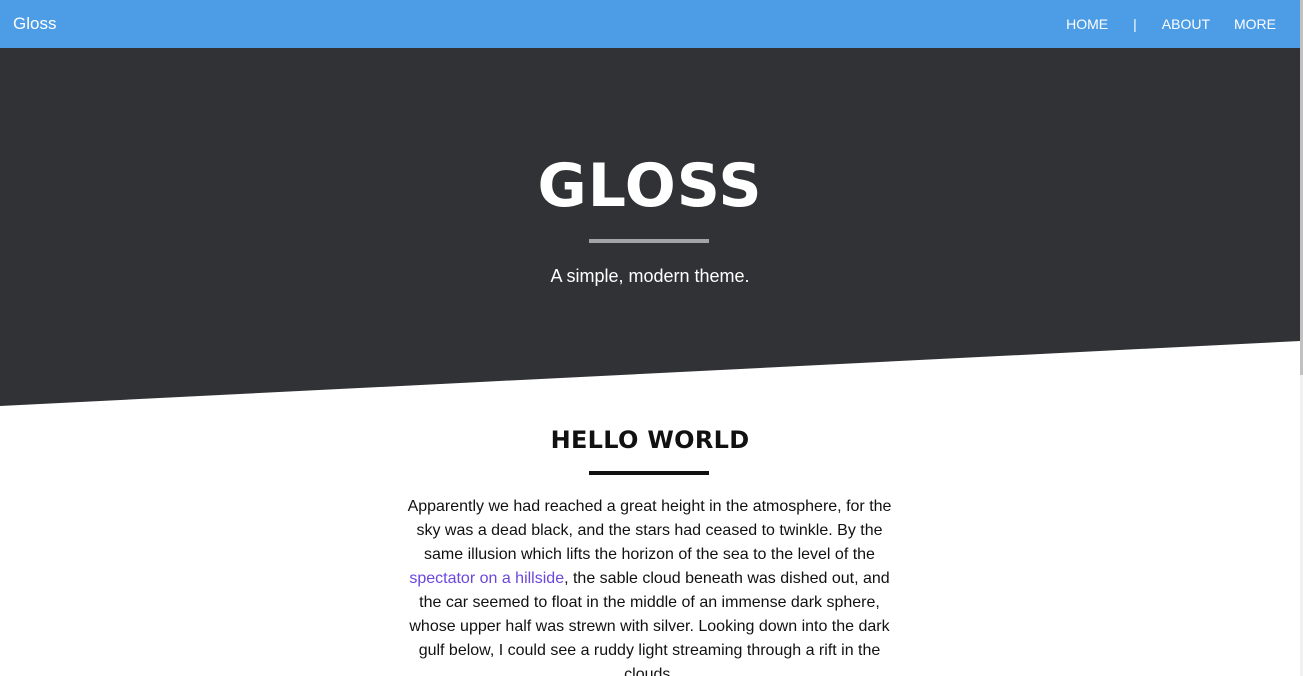 The width and height of the screenshot is (1303, 676). What do you see at coordinates (1087, 24) in the screenshot?
I see `nav-home-link: HOME` at bounding box center [1087, 24].